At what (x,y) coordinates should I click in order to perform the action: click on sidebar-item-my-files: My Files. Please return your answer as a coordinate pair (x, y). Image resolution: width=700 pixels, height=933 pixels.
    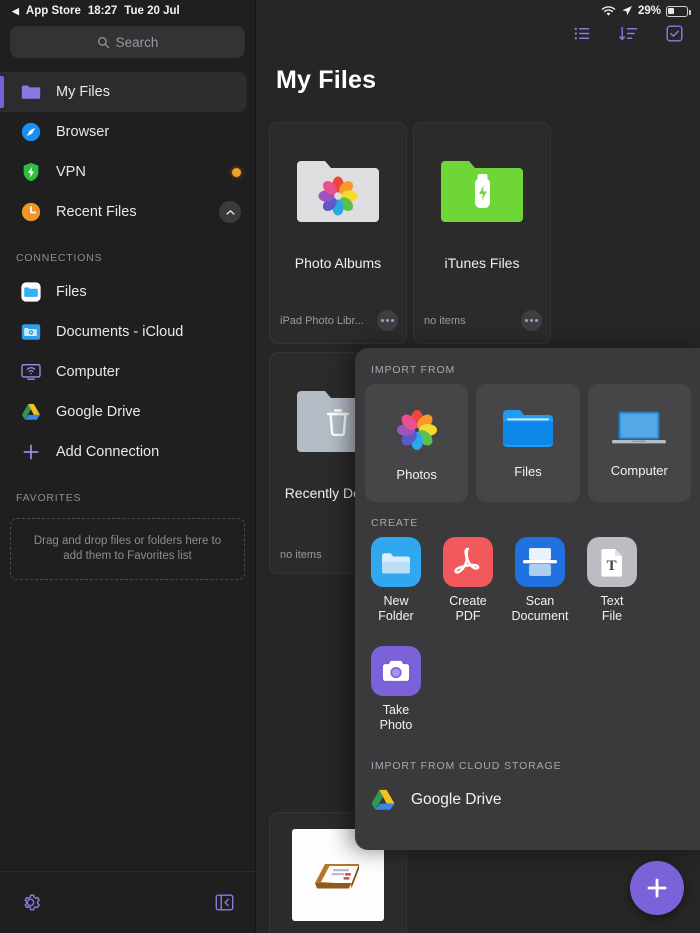
    Looking at the image, I should click on (123, 92).